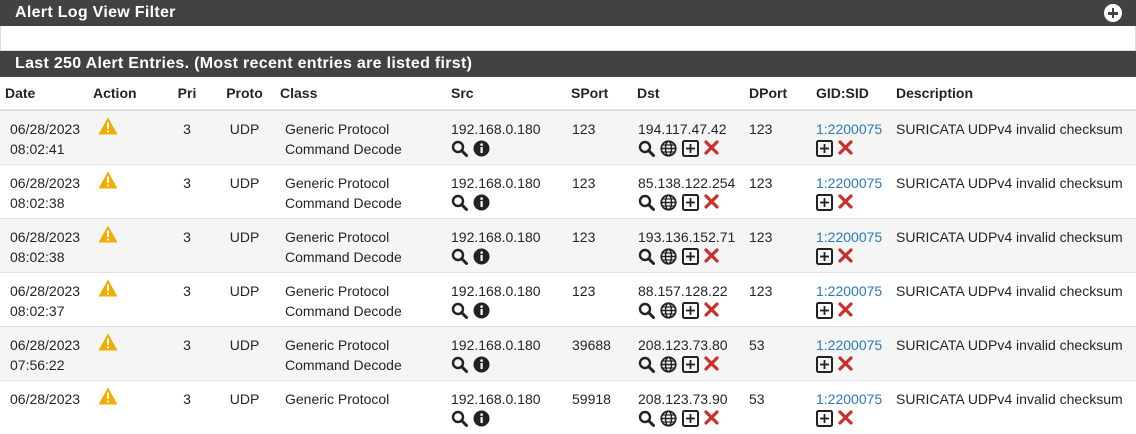 Image resolution: width=1136 pixels, height=434 pixels. What do you see at coordinates (508, 237) in the screenshot?
I see `src-ip-cell: 192.168.0.180` at bounding box center [508, 237].